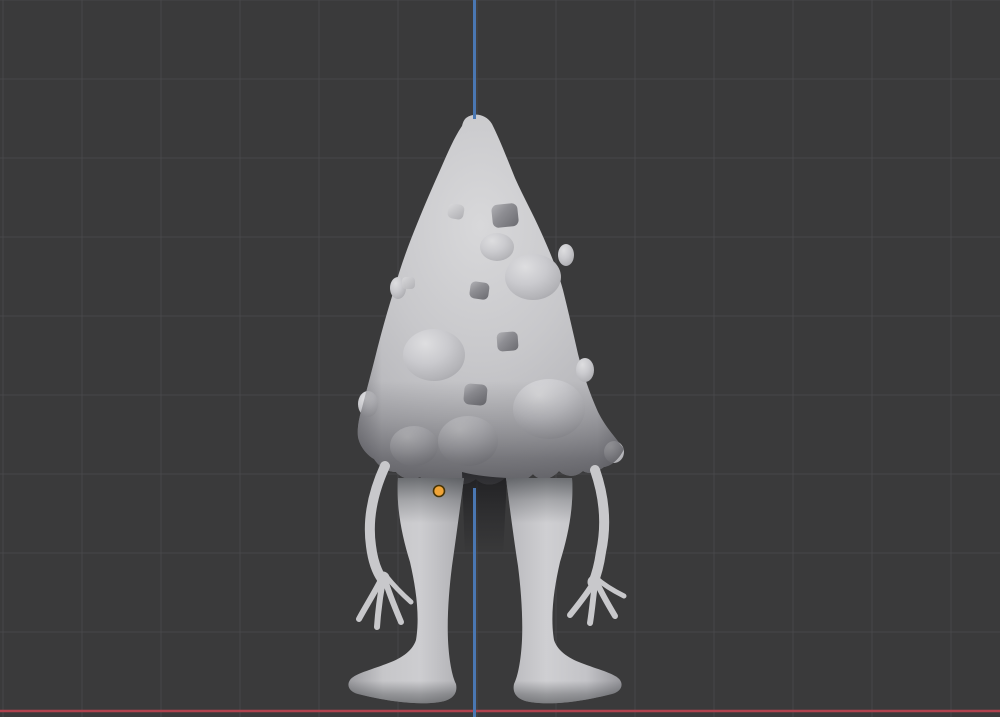  I want to click on underskirt-shadow, so click(484, 514).